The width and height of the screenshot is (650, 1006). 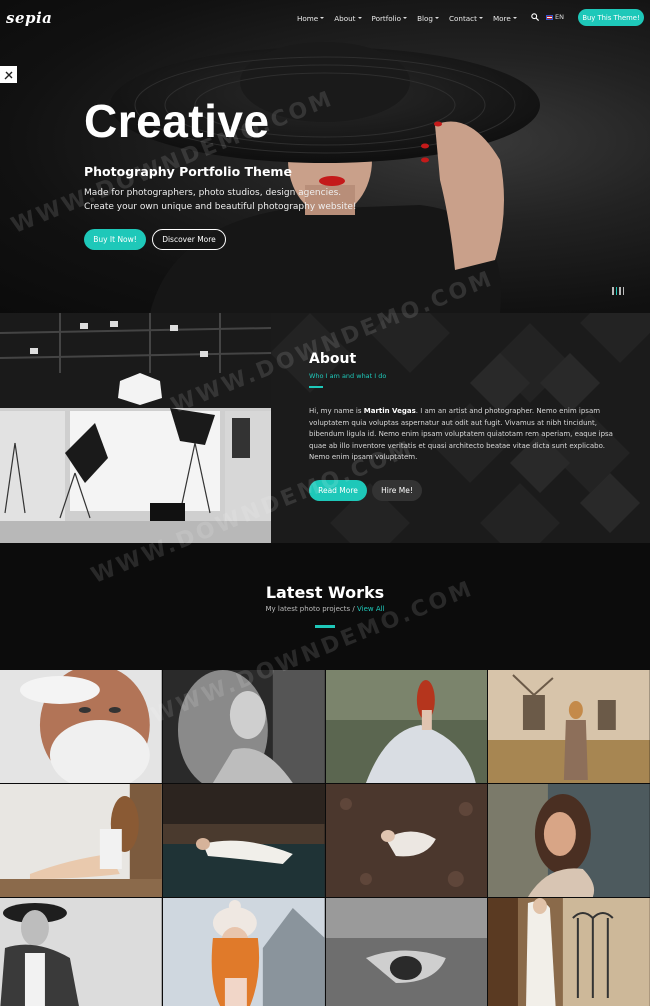 I want to click on works-title: Latest Works, so click(x=325, y=592).